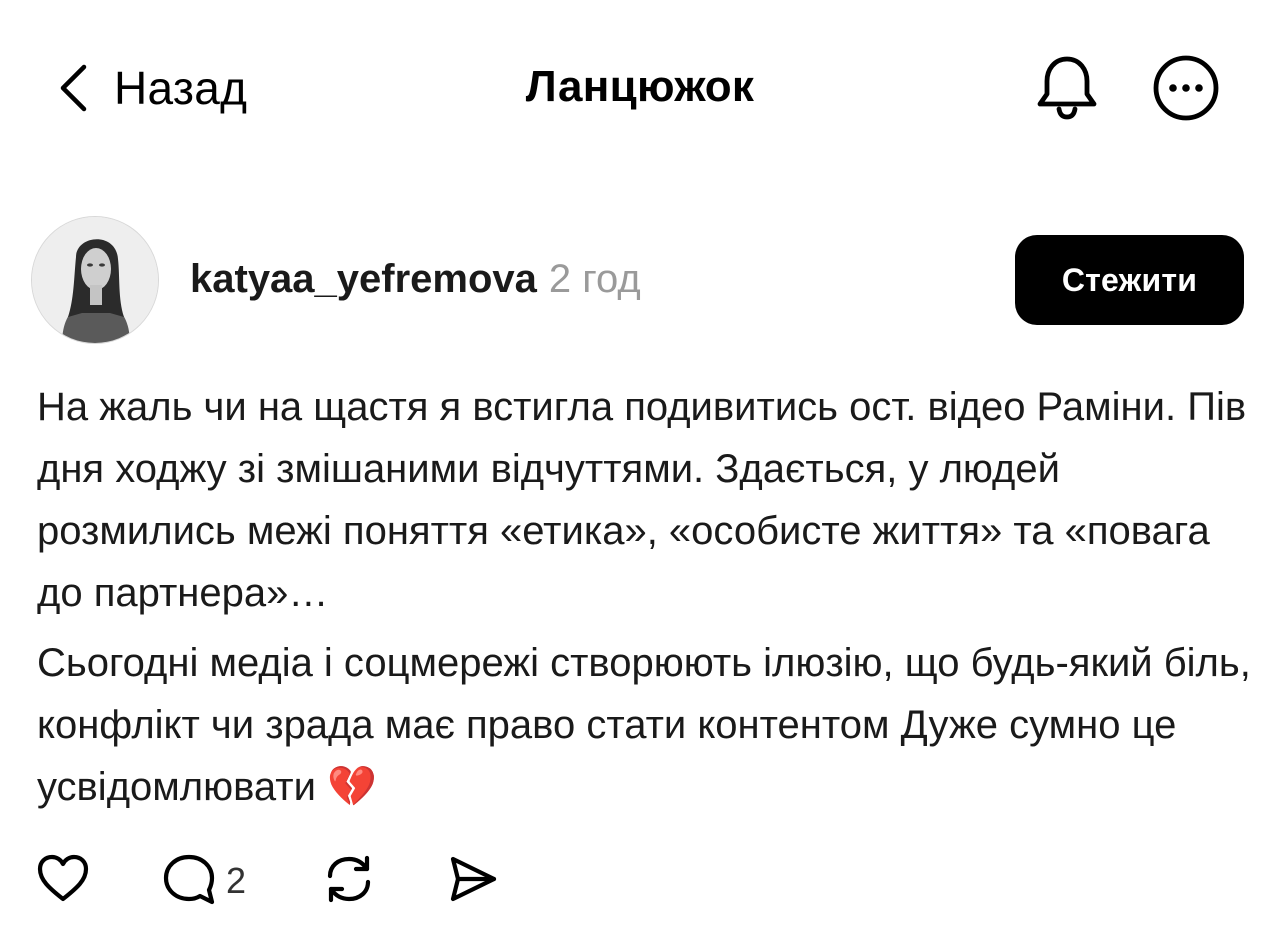  What do you see at coordinates (63, 879) in the screenshot?
I see `heart-icon` at bounding box center [63, 879].